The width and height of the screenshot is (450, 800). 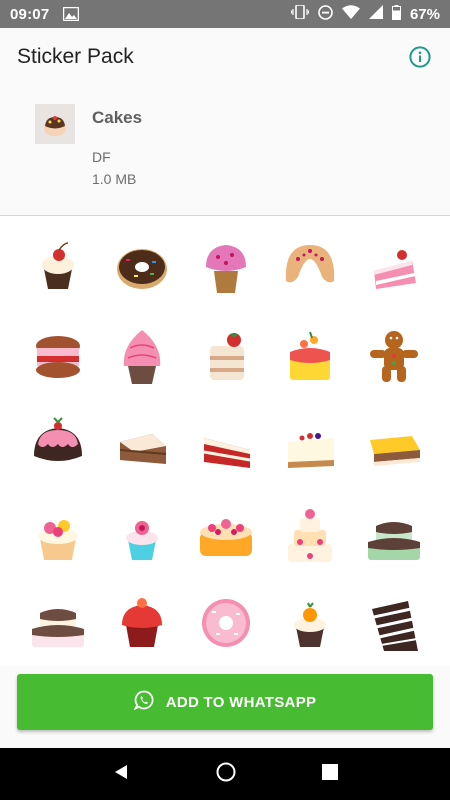 I want to click on sticker-tiered-flower-cake, so click(x=310, y=536).